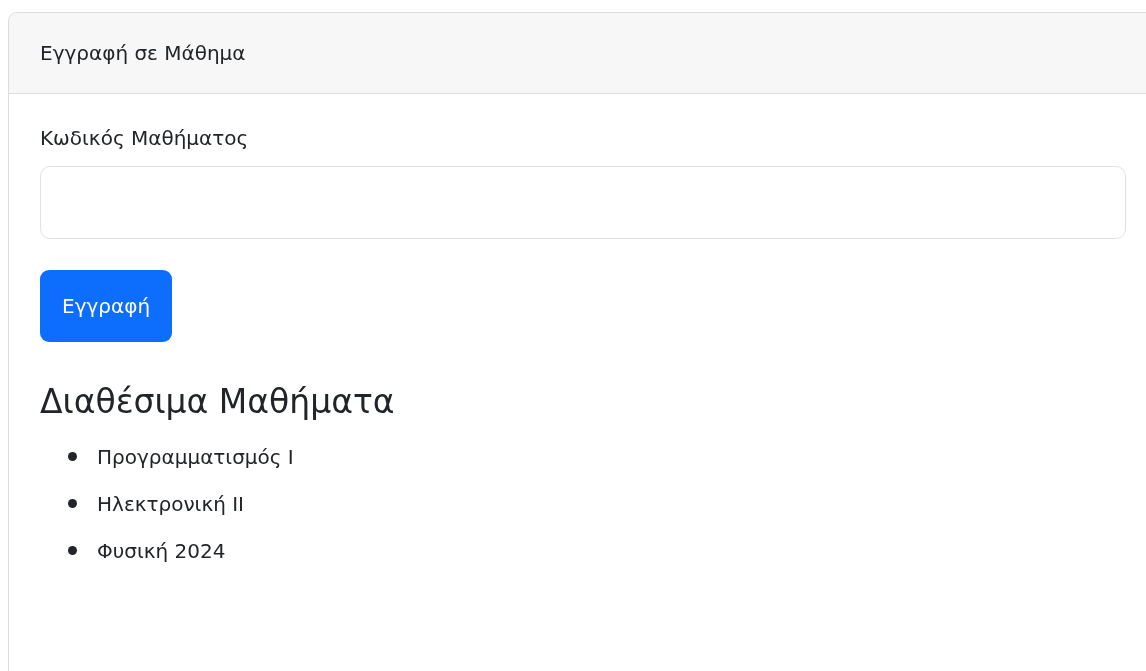 This screenshot has width=1146, height=671. What do you see at coordinates (161, 550) in the screenshot?
I see `course-item: Φυσική 2024` at bounding box center [161, 550].